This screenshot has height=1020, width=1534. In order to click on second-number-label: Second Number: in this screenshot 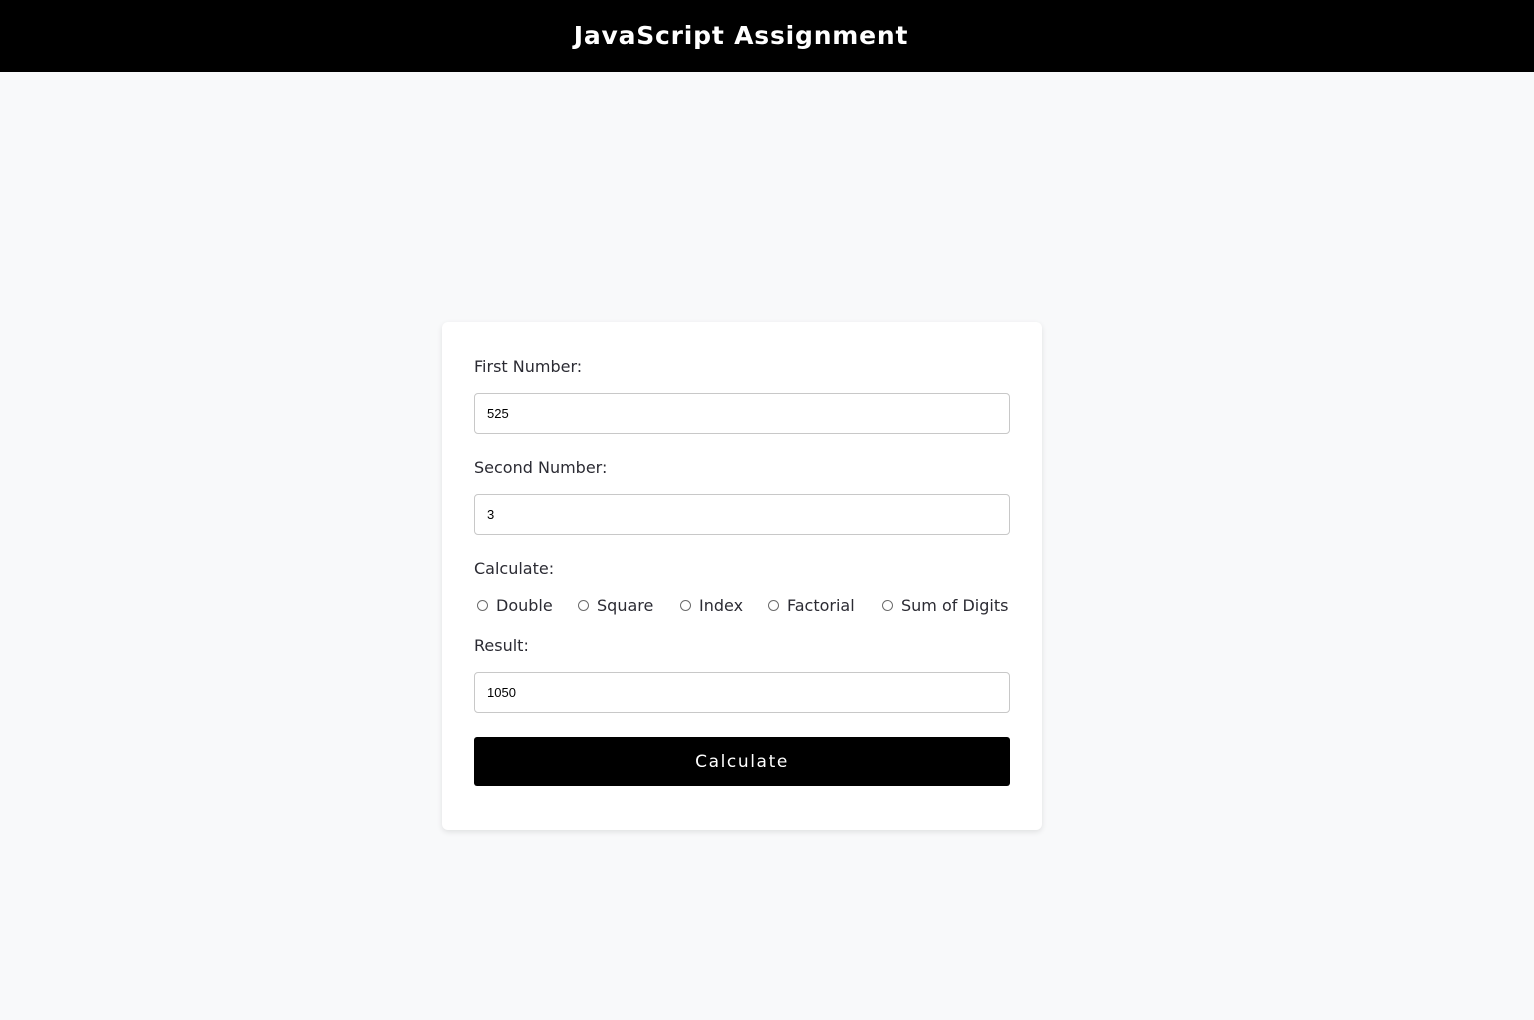, I will do `click(541, 467)`.